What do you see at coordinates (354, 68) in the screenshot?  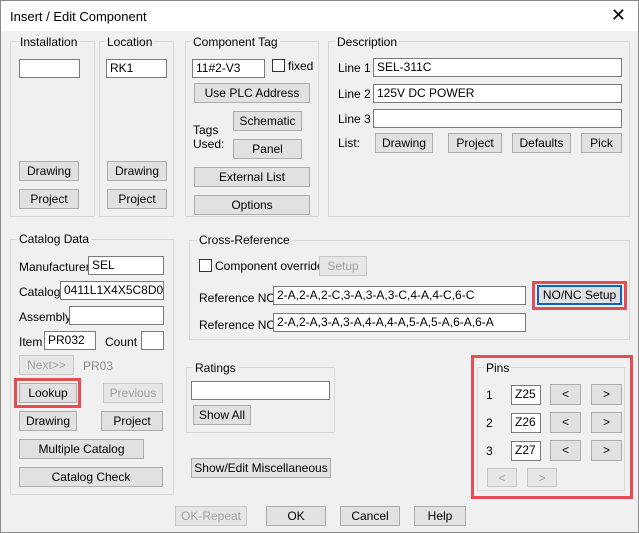 I see `line1-label: Line 1` at bounding box center [354, 68].